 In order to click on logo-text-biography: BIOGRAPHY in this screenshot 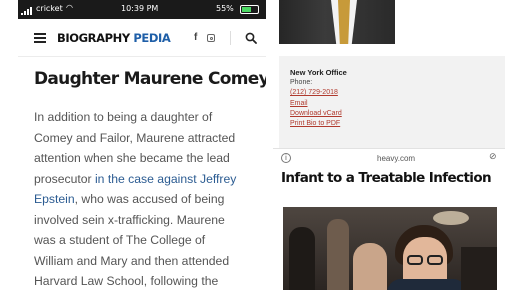, I will do `click(95, 38)`.